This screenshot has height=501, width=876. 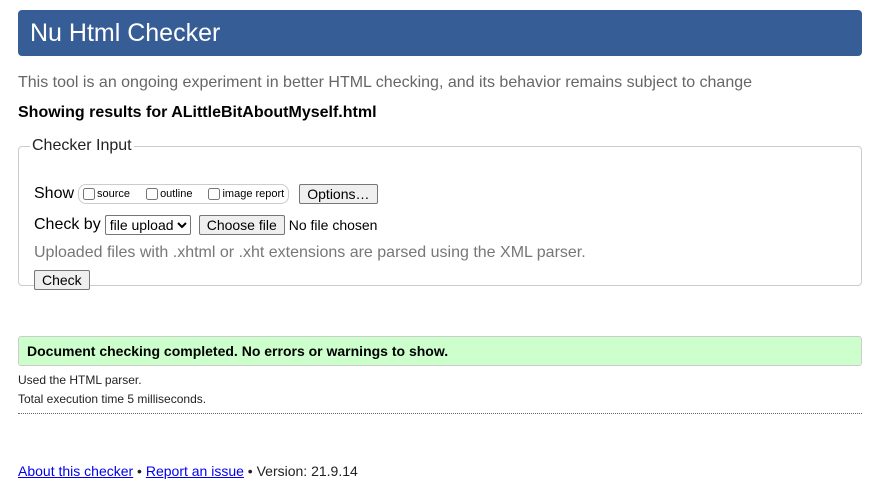 I want to click on divider, so click(x=440, y=413).